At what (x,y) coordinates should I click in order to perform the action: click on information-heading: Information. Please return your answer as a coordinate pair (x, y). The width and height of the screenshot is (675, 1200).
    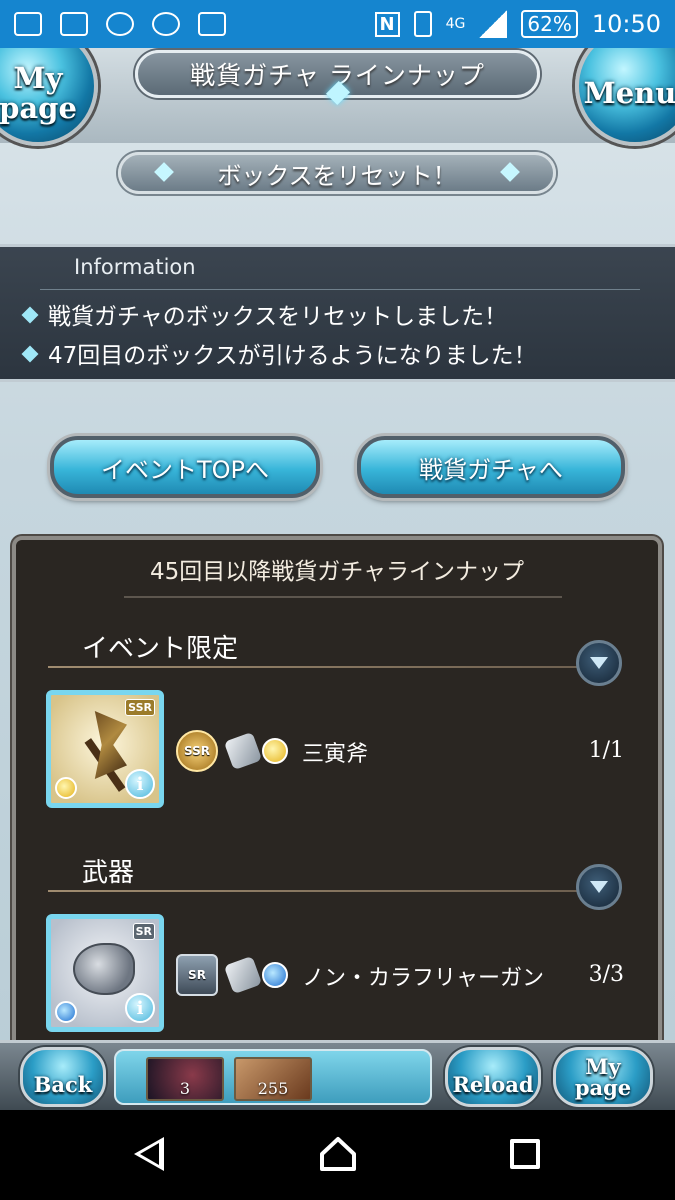
    Looking at the image, I should click on (135, 267).